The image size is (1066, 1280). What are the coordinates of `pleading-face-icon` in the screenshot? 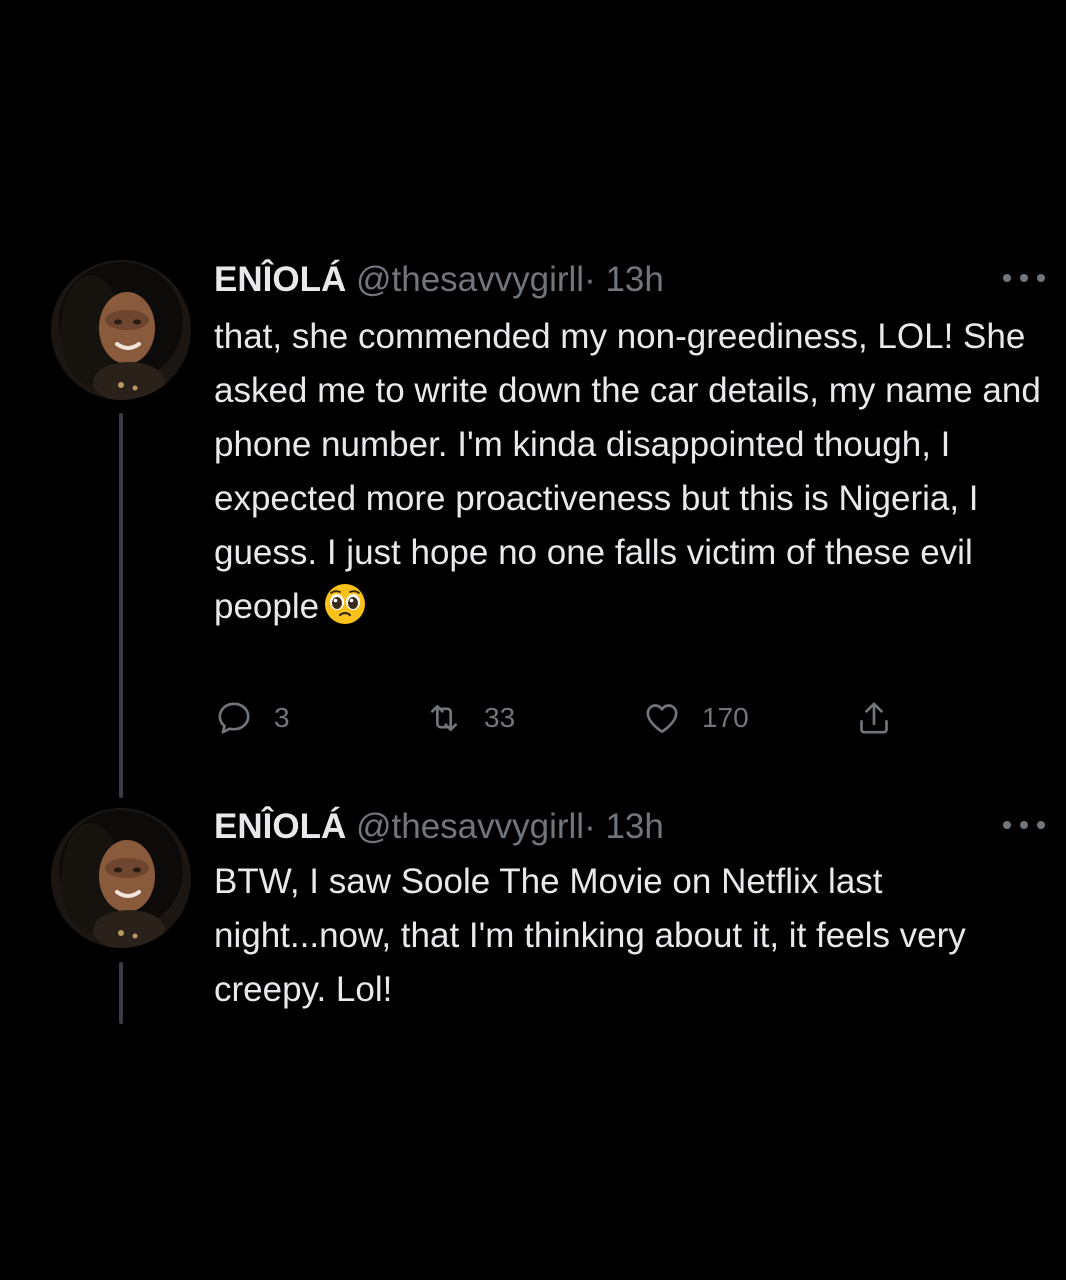 It's located at (345, 604).